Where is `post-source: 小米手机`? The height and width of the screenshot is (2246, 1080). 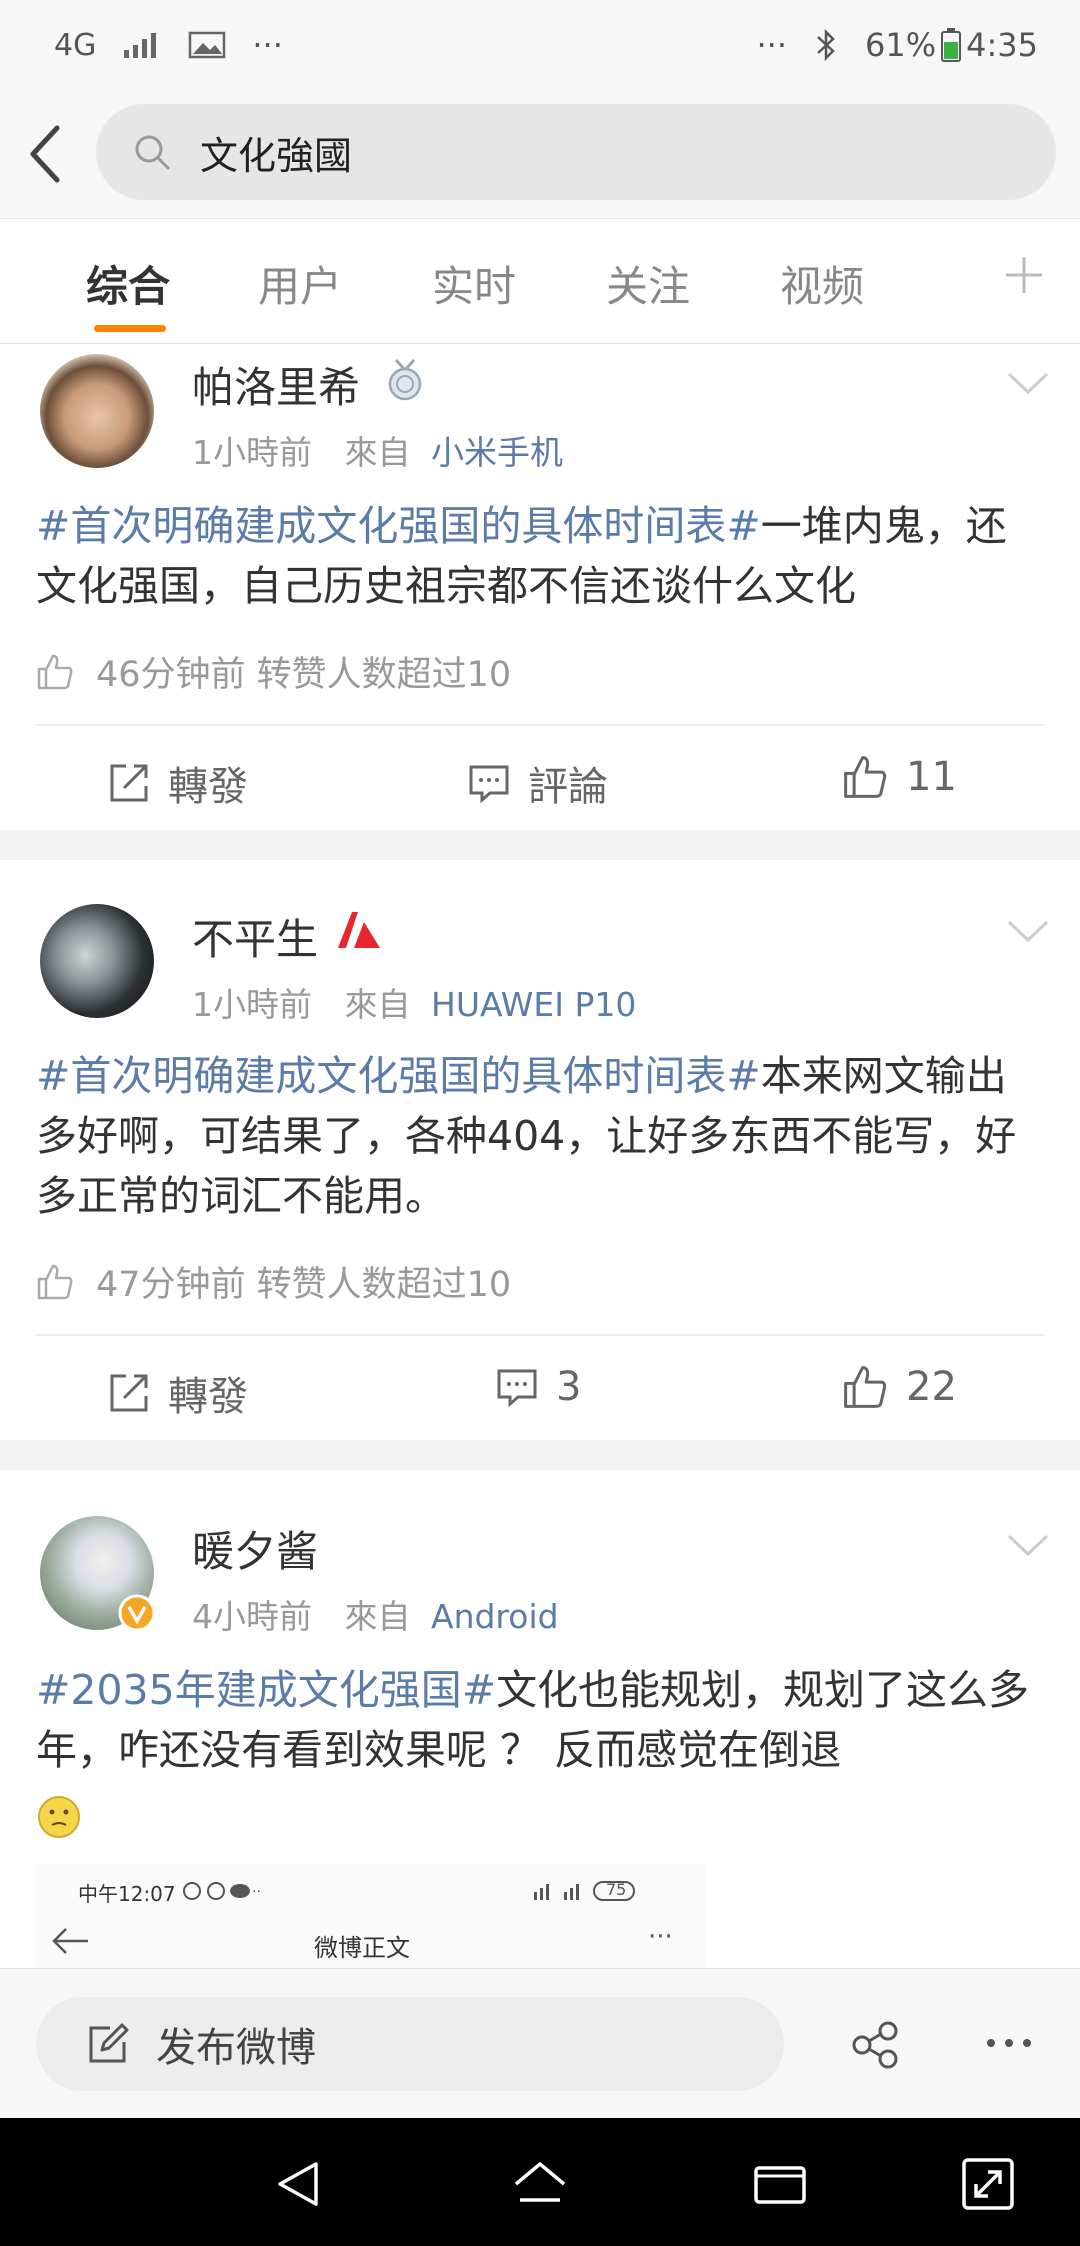 post-source: 小米手机 is located at coordinates (497, 452).